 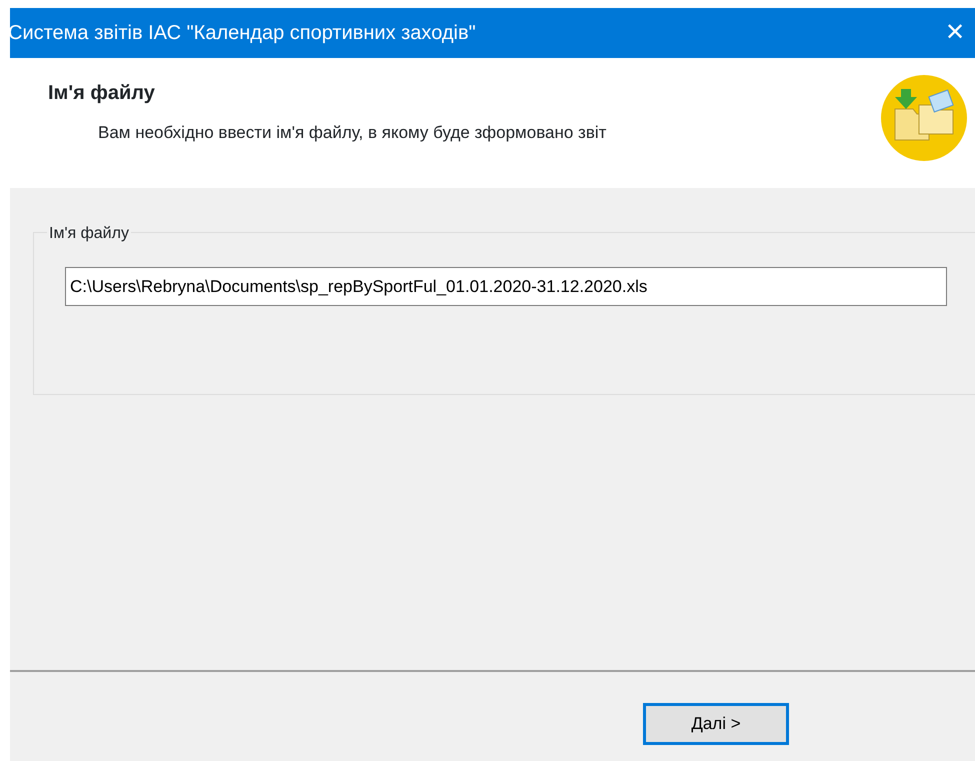 What do you see at coordinates (102, 93) in the screenshot?
I see `page-title: Ім'я файлу` at bounding box center [102, 93].